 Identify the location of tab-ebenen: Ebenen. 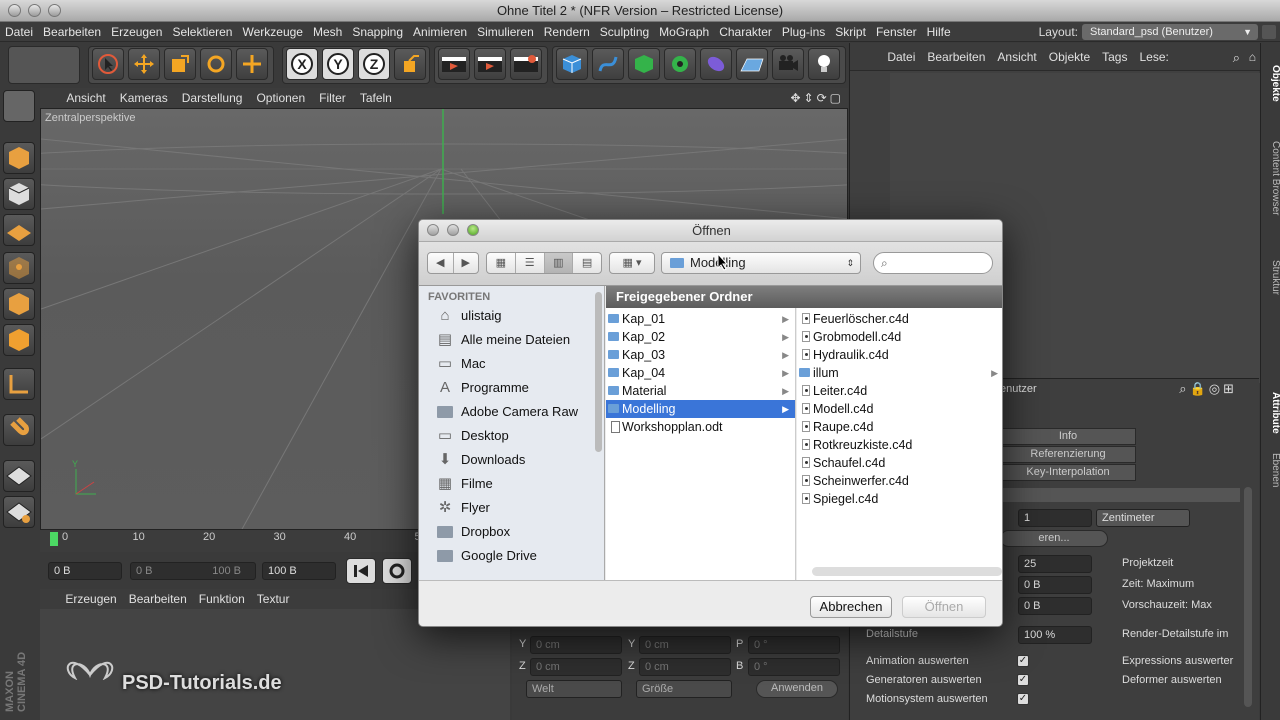
(1270, 470).